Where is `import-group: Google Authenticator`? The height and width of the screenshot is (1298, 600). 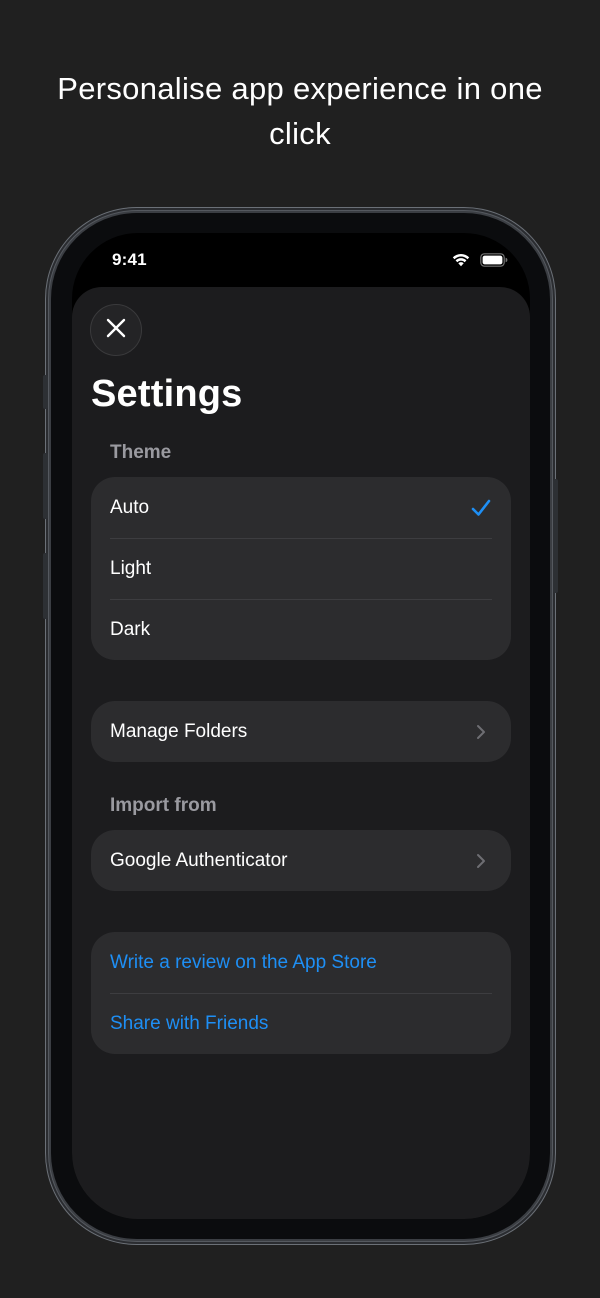
import-group: Google Authenticator is located at coordinates (301, 860).